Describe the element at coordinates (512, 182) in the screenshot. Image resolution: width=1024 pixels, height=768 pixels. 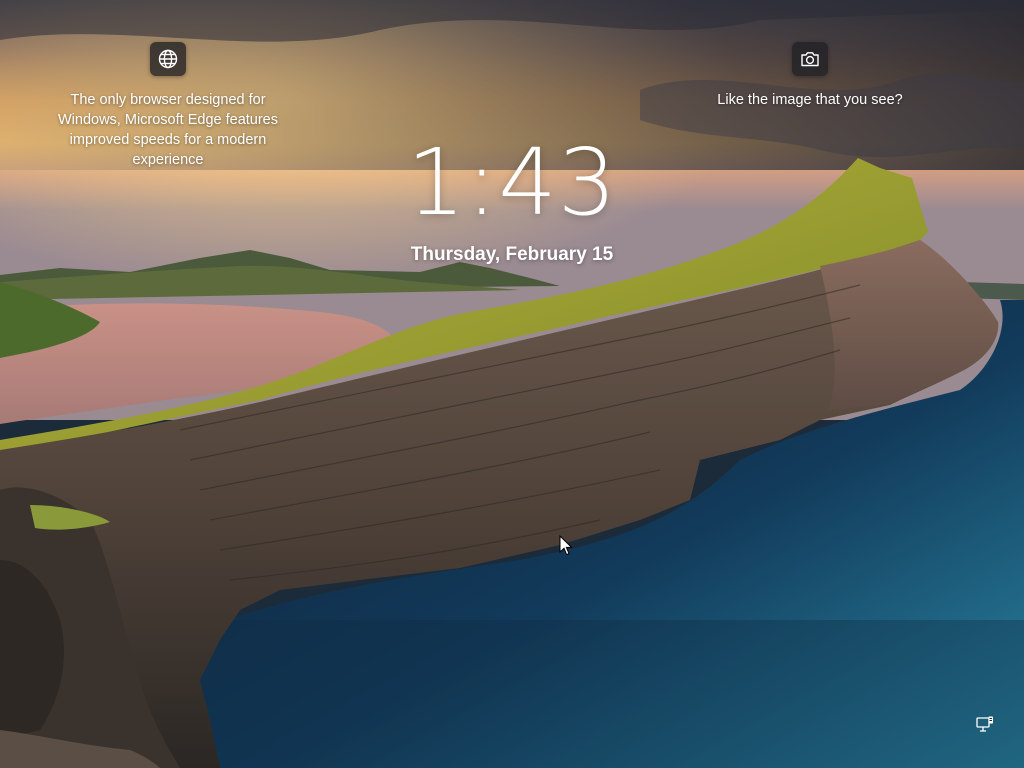
I see `lock-screen-time: 1:43` at that location.